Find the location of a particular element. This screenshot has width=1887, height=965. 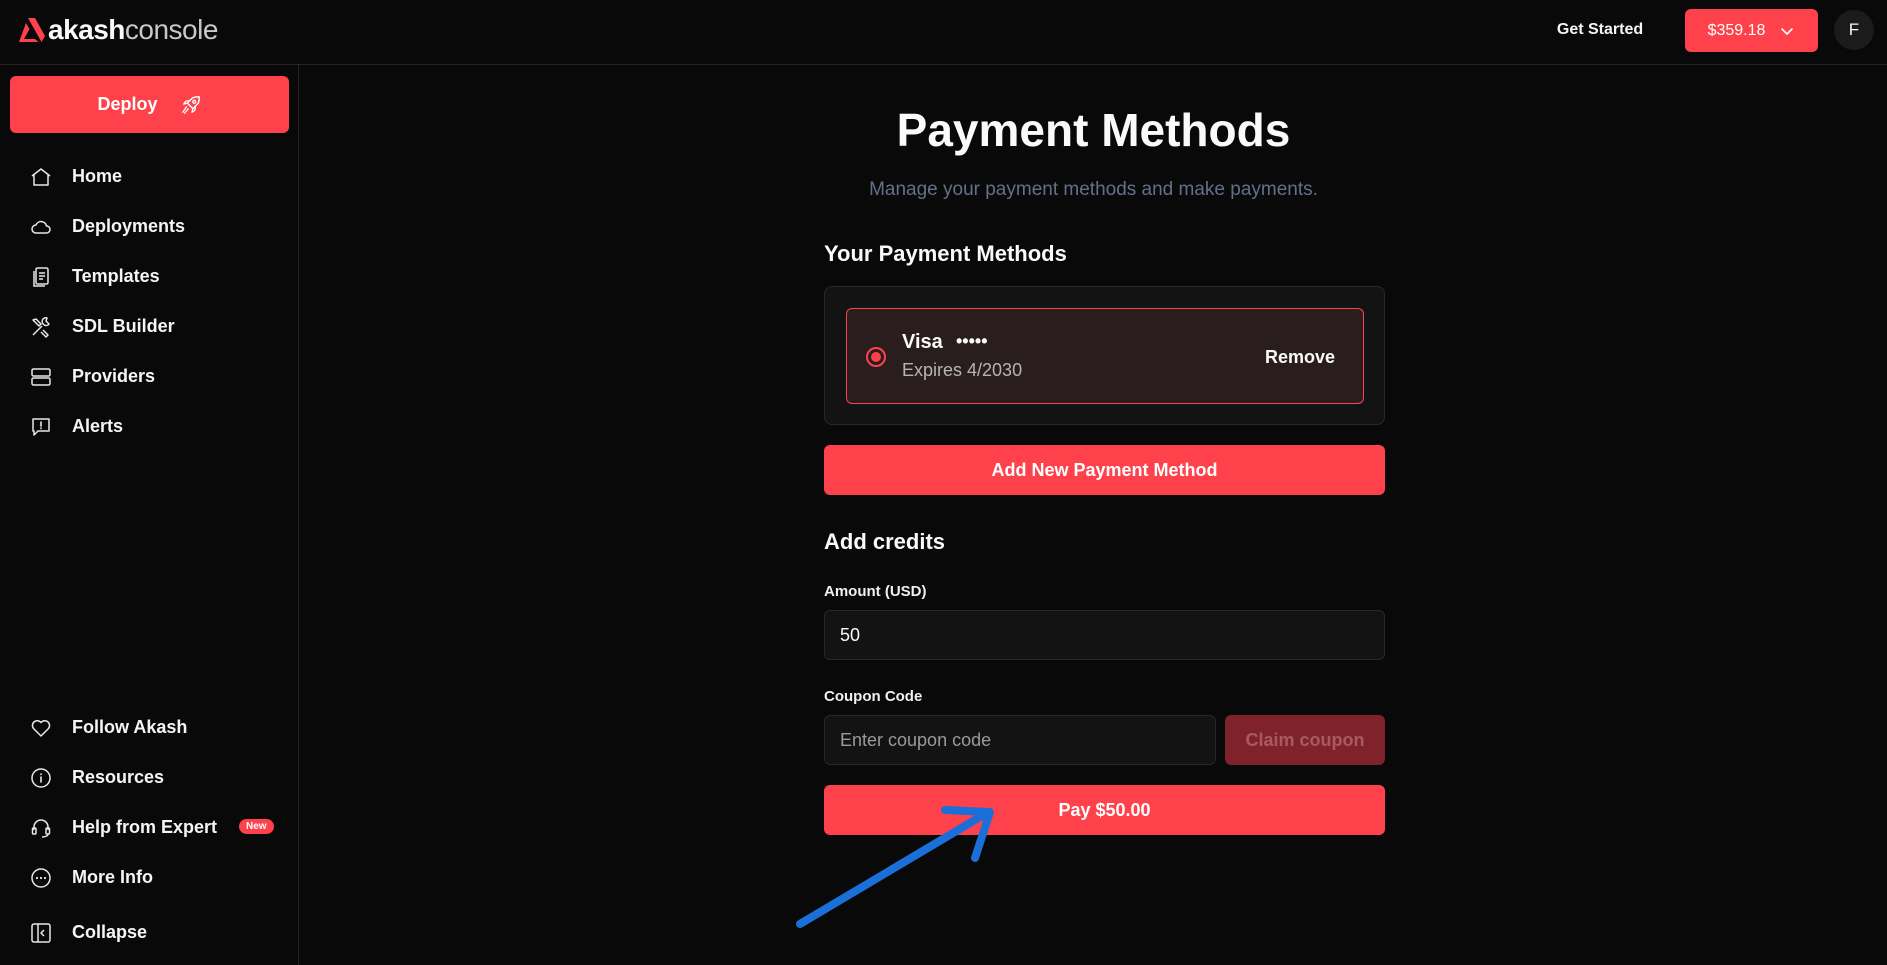

tools-icon is located at coordinates (41, 327).